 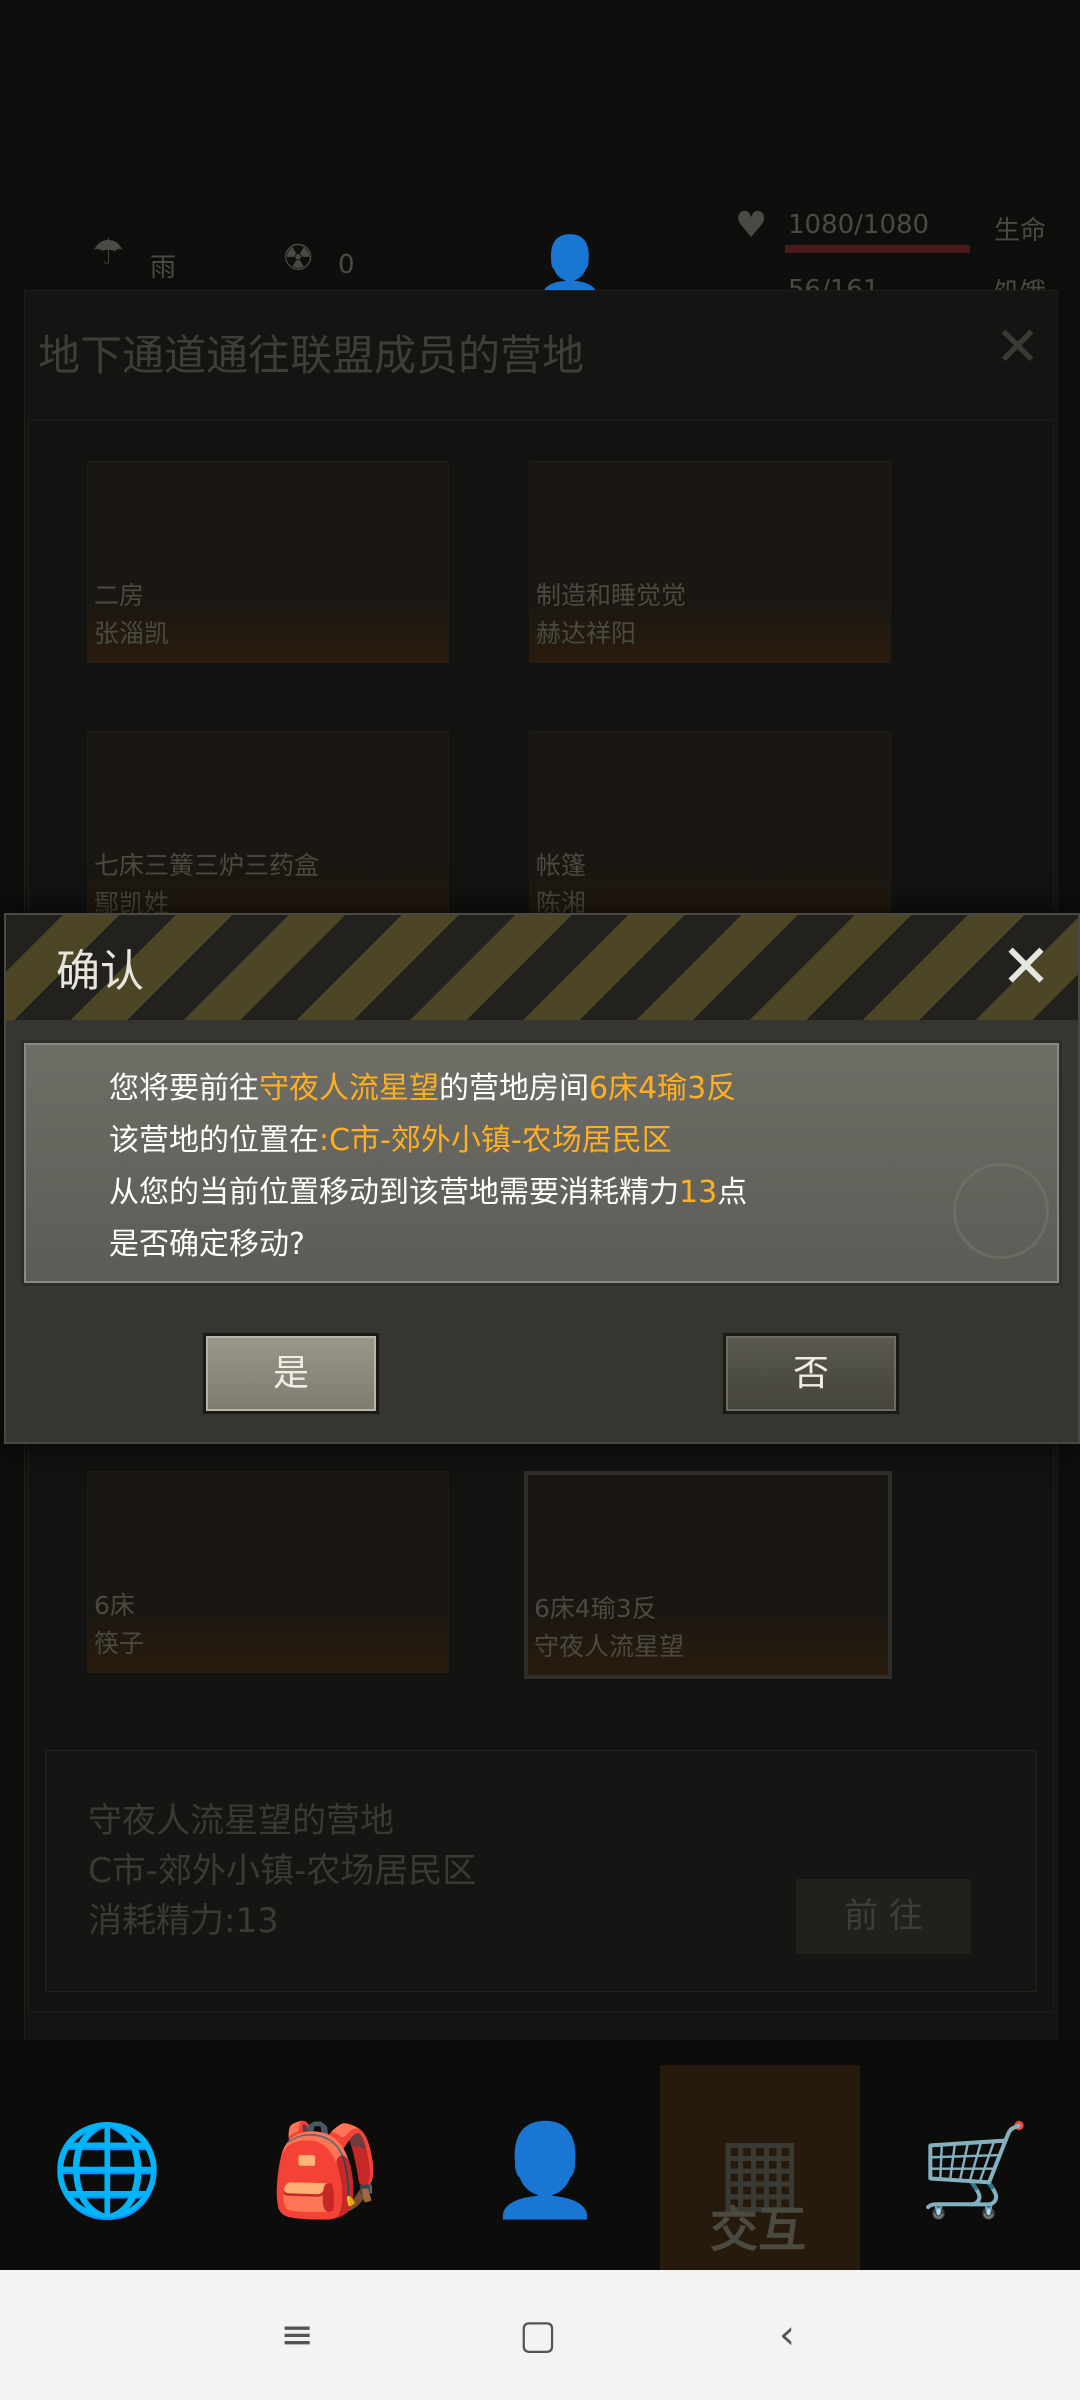 What do you see at coordinates (107, 2170) in the screenshot?
I see `globe-icon: 🌐` at bounding box center [107, 2170].